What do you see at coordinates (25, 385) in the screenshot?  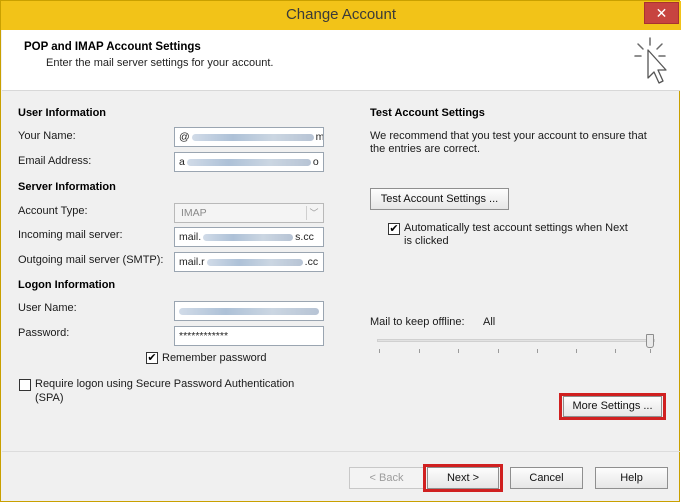 I see `spa-checkbox` at bounding box center [25, 385].